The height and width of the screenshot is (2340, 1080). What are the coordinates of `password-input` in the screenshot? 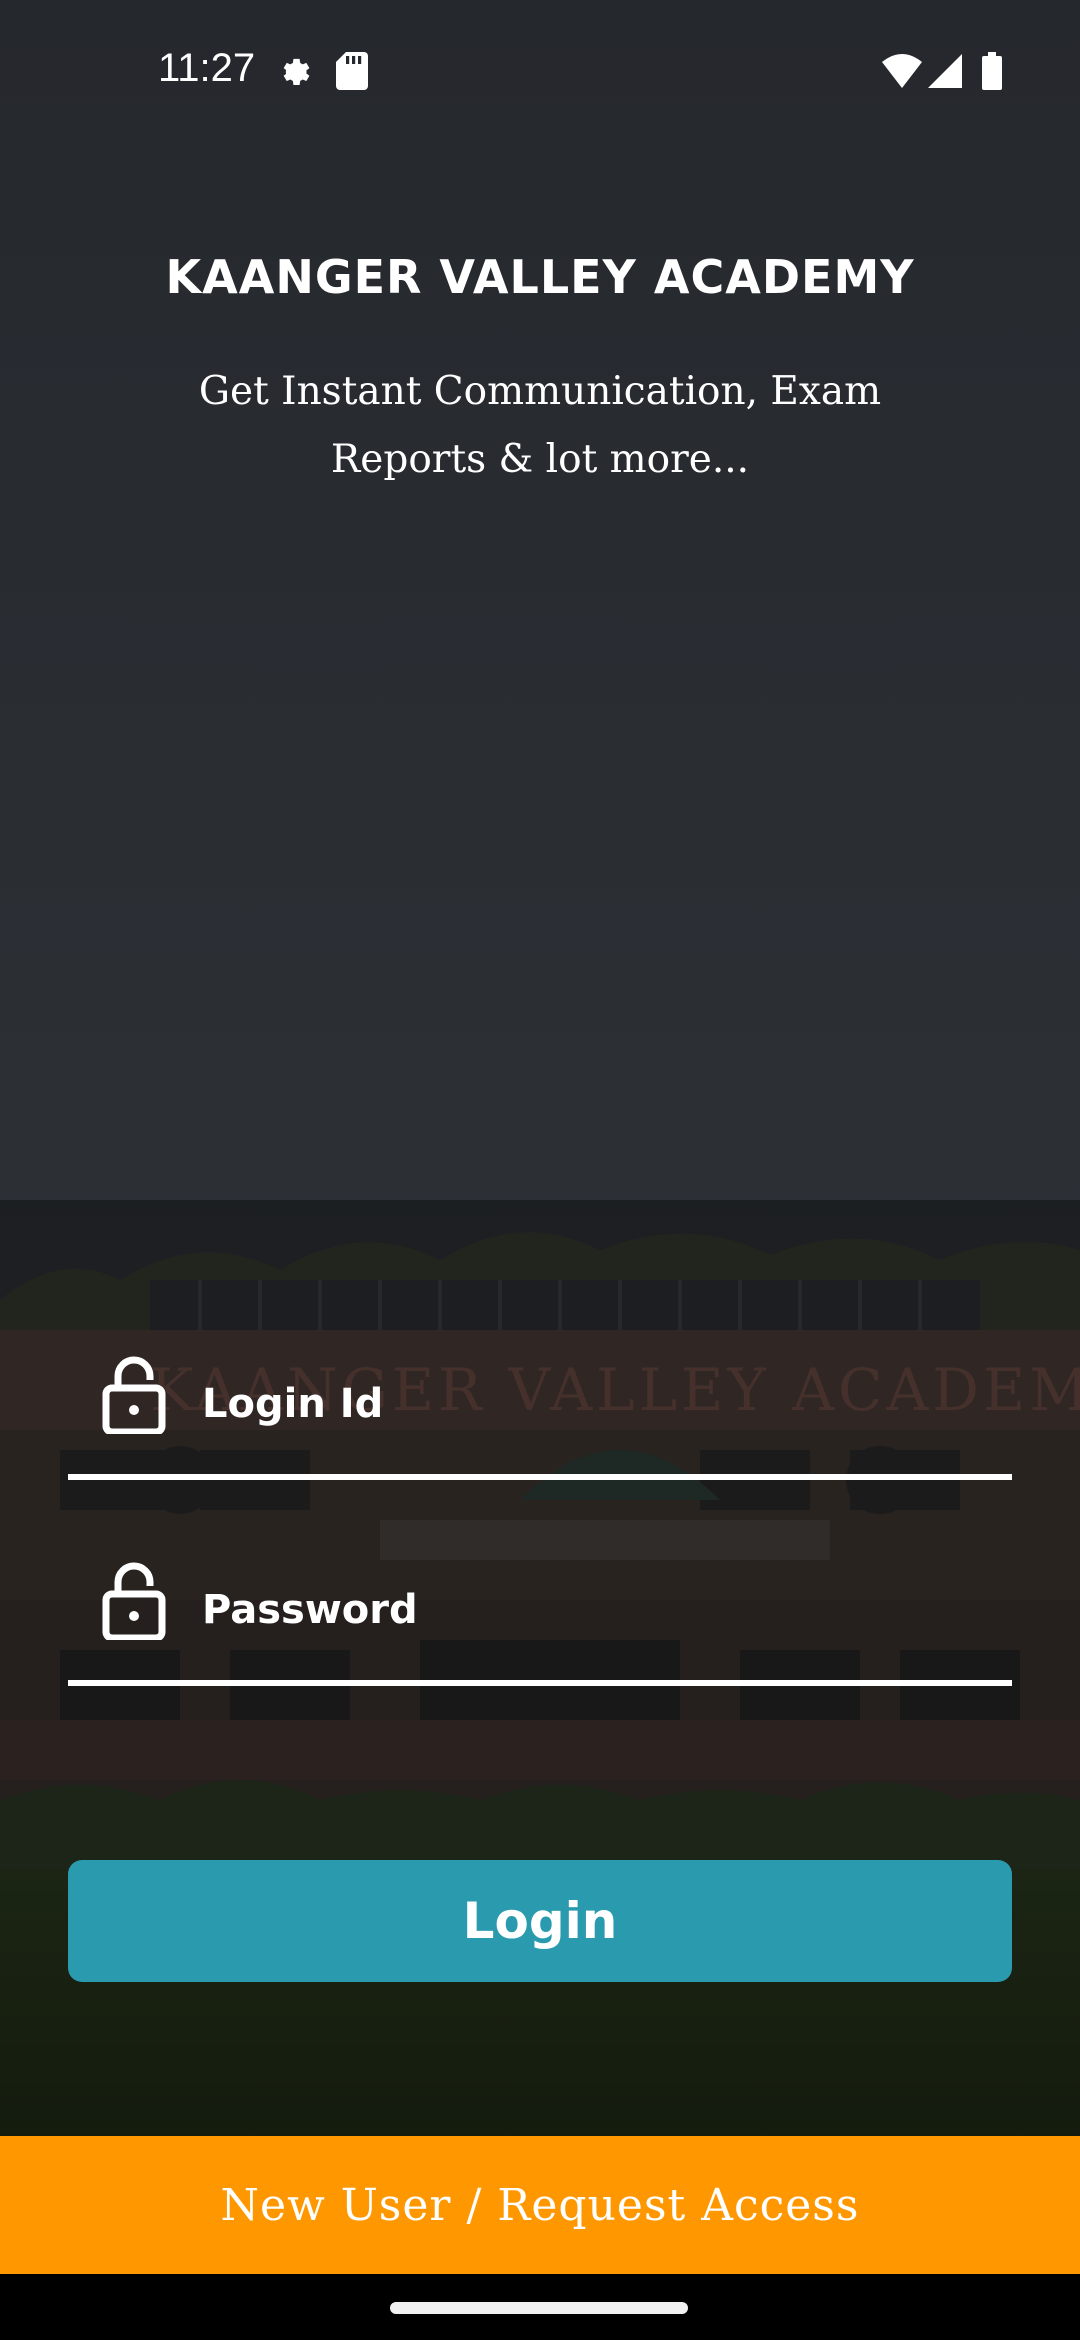 It's located at (592, 1610).